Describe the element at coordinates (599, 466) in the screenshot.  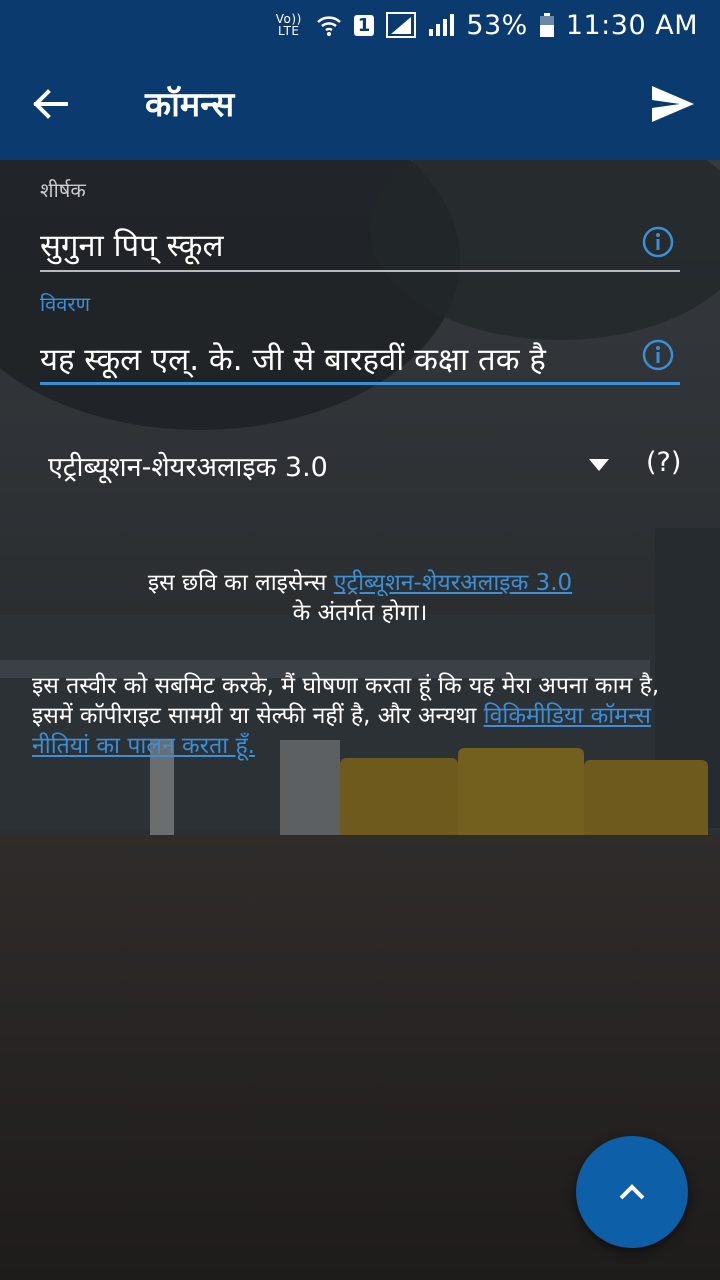
I see `dropdown-arrow-icon` at that location.